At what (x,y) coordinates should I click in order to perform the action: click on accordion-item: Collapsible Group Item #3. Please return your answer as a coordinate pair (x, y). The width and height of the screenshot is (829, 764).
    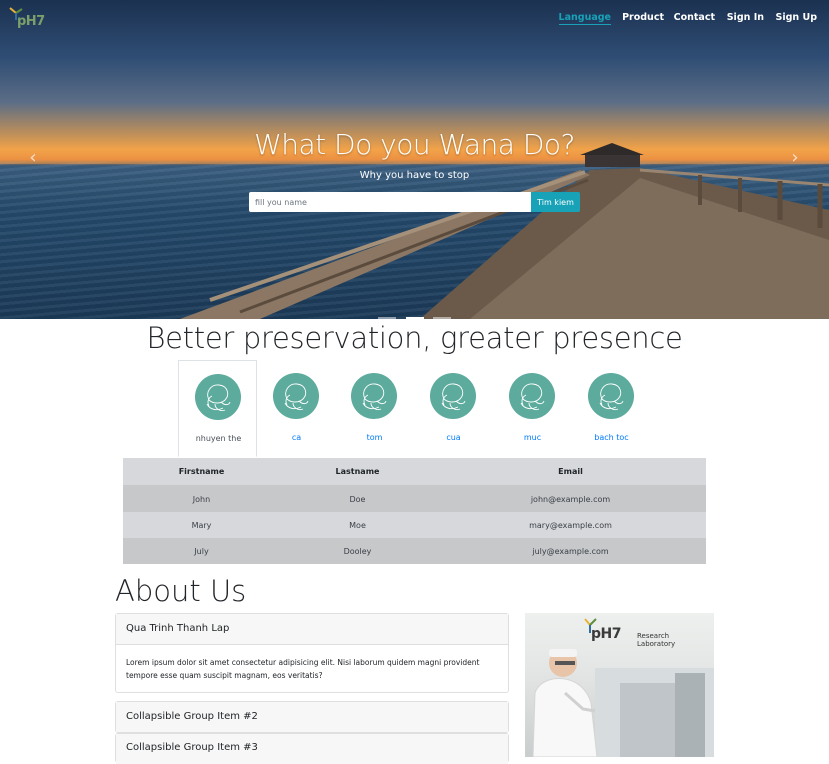
    Looking at the image, I should click on (312, 748).